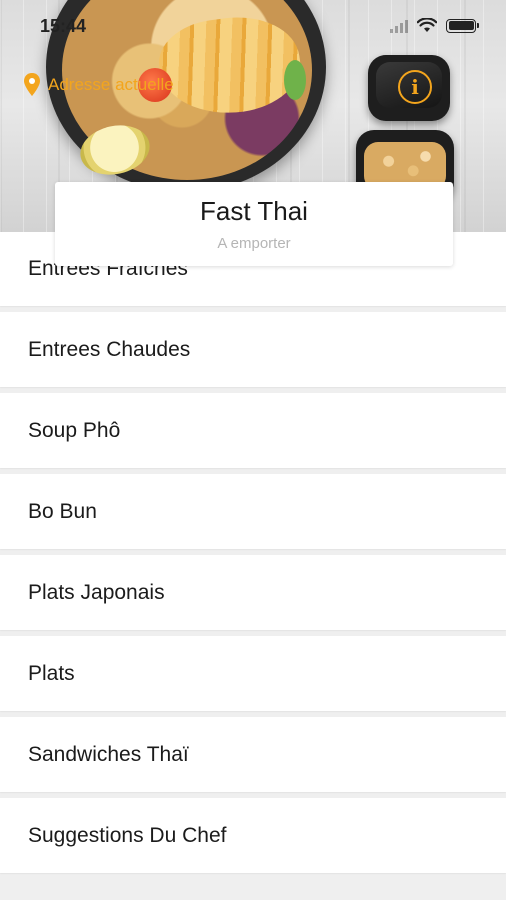  I want to click on category-item: Bo Bun, so click(253, 511).